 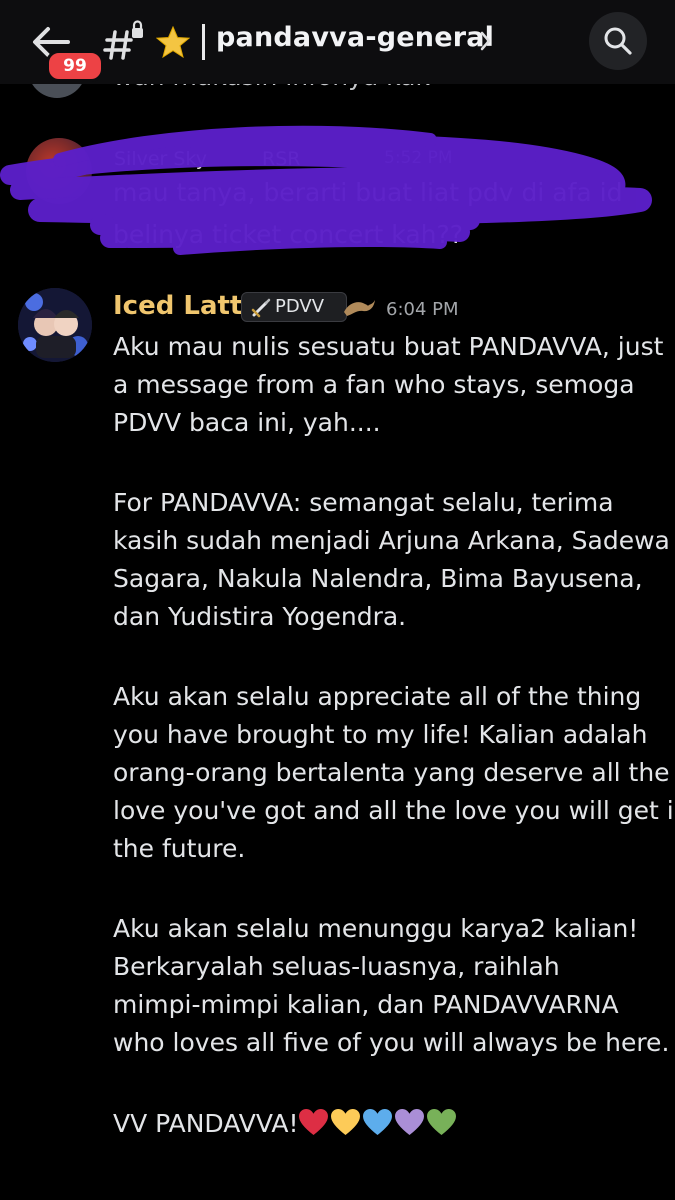 I want to click on sword-icon, so click(x=261, y=308).